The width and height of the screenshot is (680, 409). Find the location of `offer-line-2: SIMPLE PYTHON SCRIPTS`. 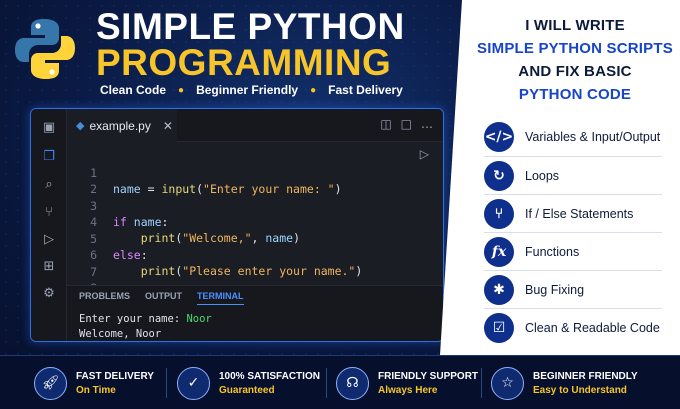

offer-line-2: SIMPLE PYTHON SCRIPTS is located at coordinates (575, 48).